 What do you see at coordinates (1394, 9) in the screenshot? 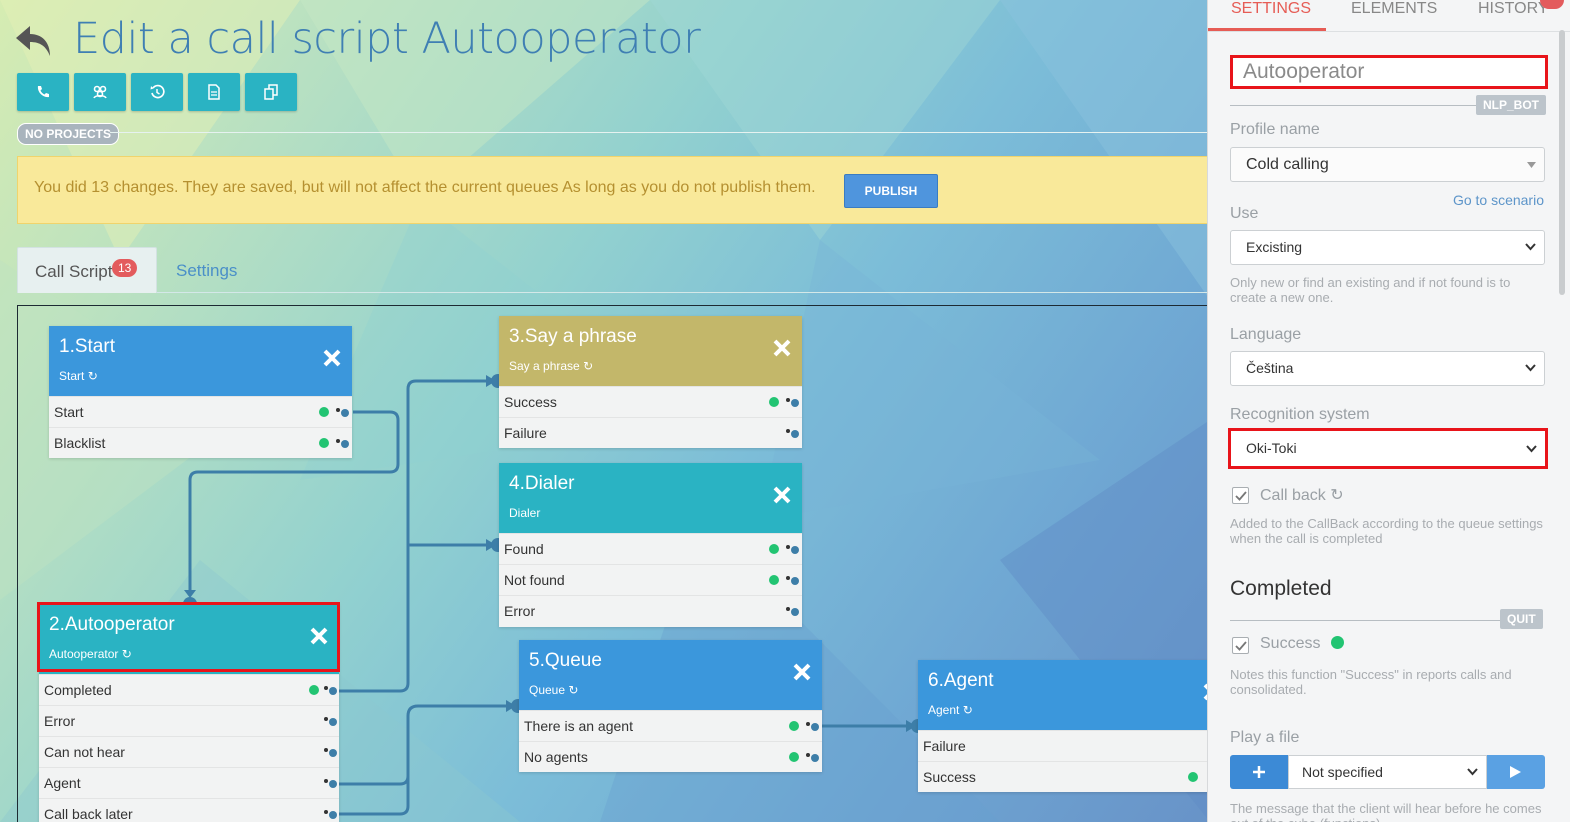
I see `panel-tab-elements: ELEMENTS` at bounding box center [1394, 9].